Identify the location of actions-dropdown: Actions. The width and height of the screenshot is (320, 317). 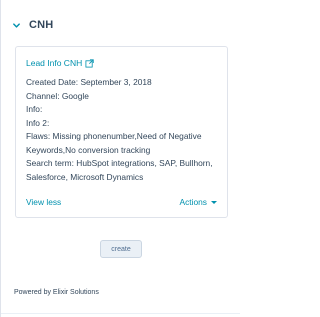
(198, 202).